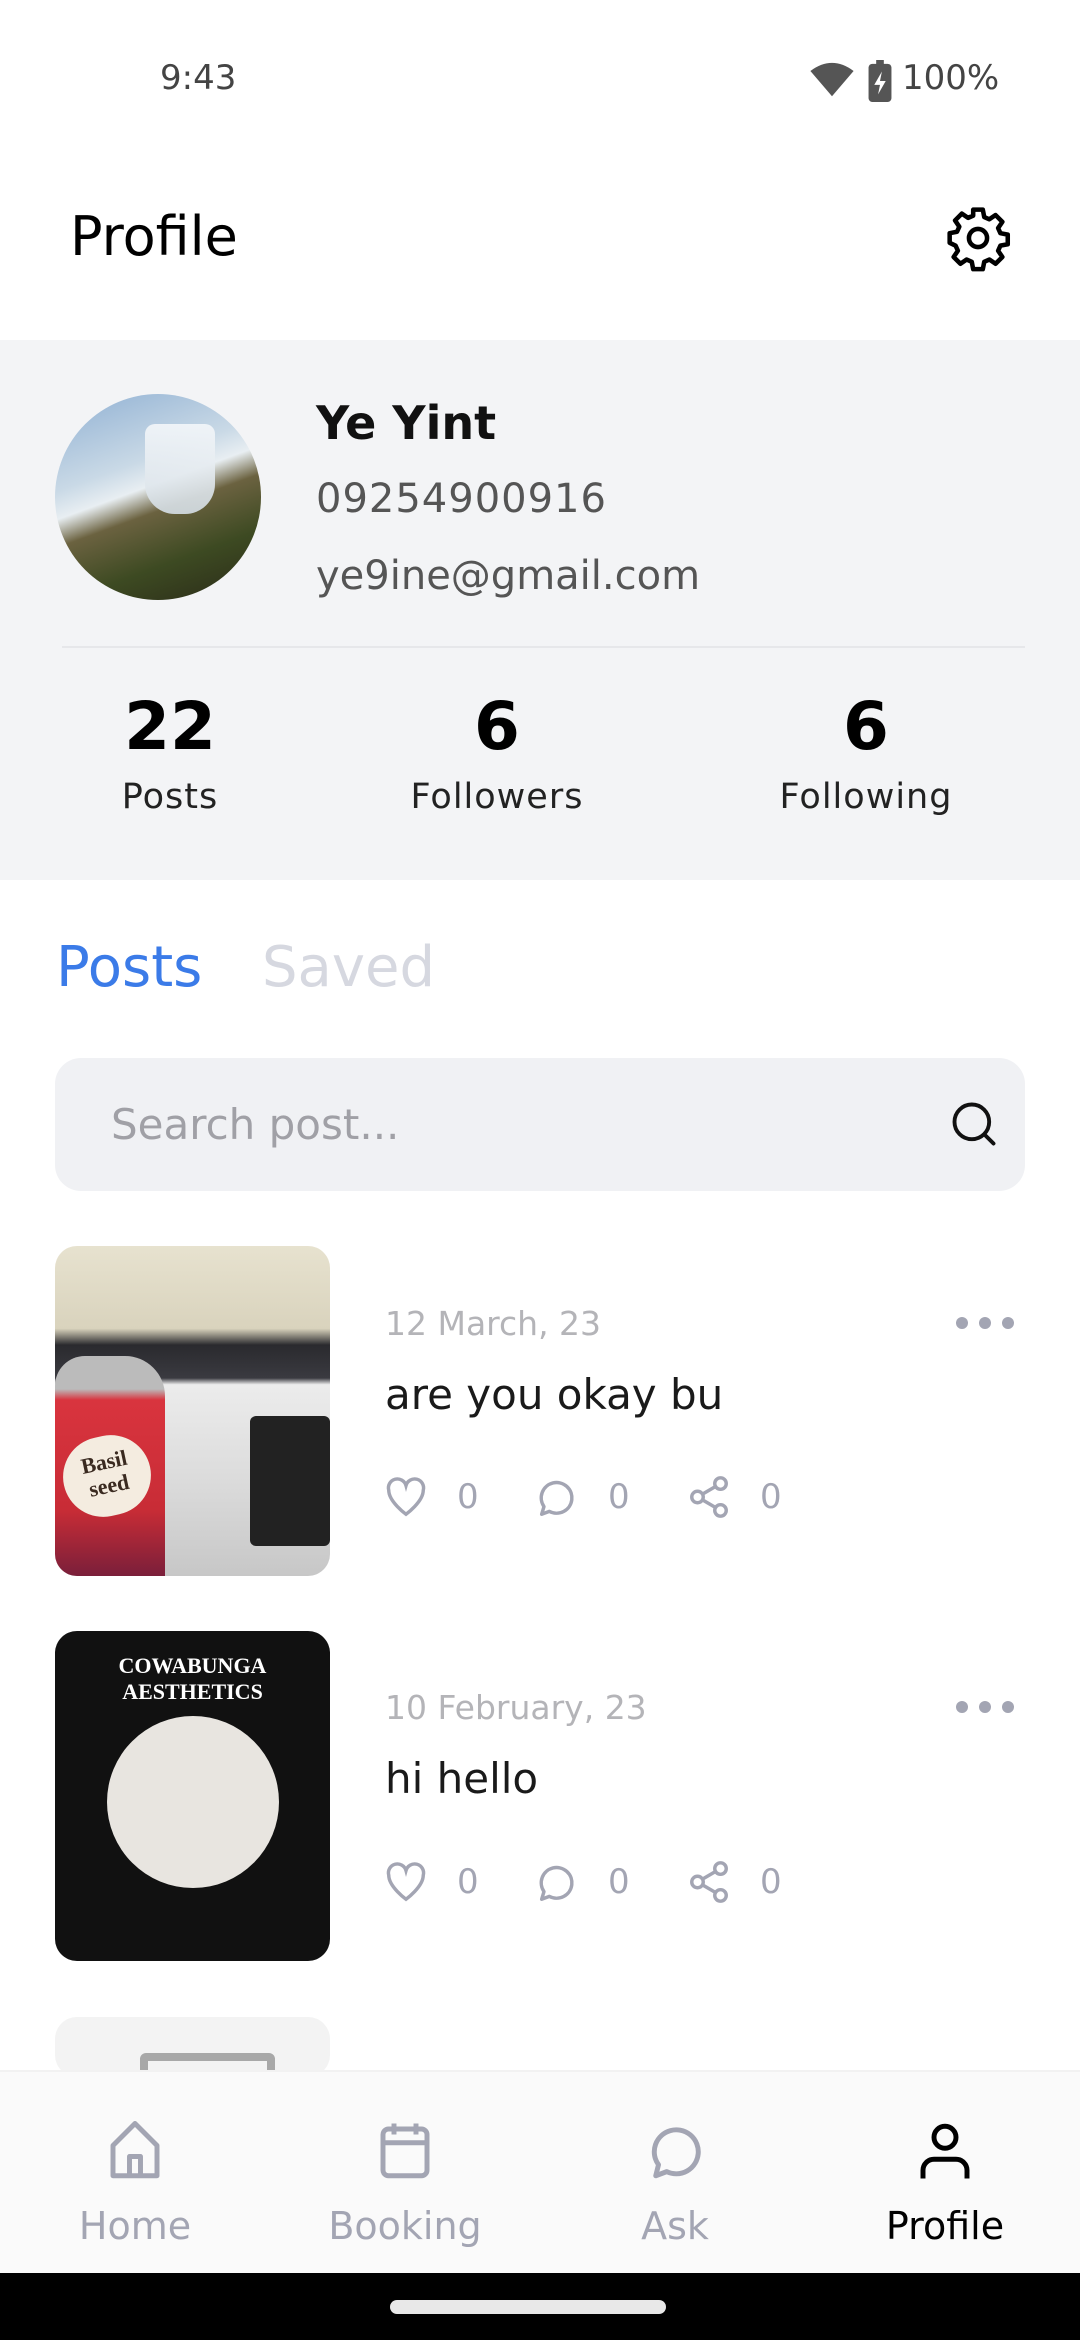 Image resolution: width=1080 pixels, height=2340 pixels. Describe the element at coordinates (832, 79) in the screenshot. I see `wifi-icon` at that location.